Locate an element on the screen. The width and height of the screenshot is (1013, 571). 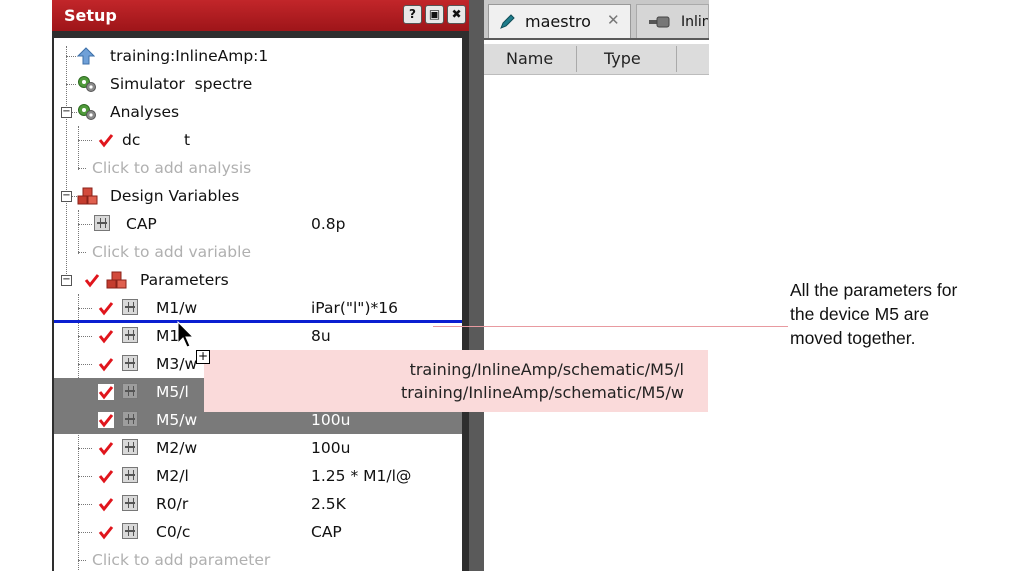
annotation-line: the device M5 are is located at coordinates (860, 314).